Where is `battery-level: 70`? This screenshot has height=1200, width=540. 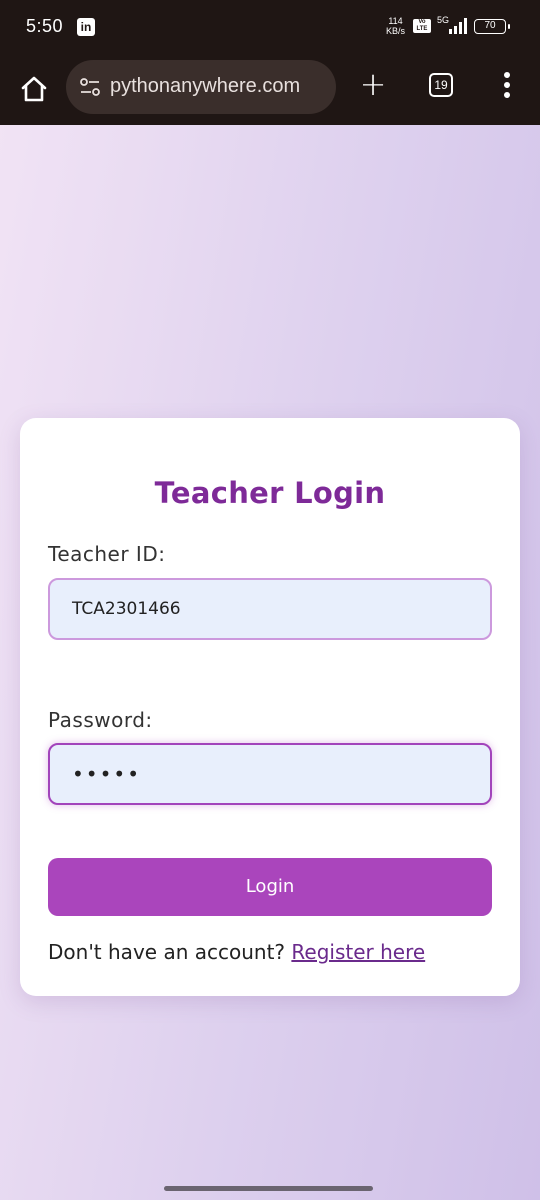 battery-level: 70 is located at coordinates (490, 25).